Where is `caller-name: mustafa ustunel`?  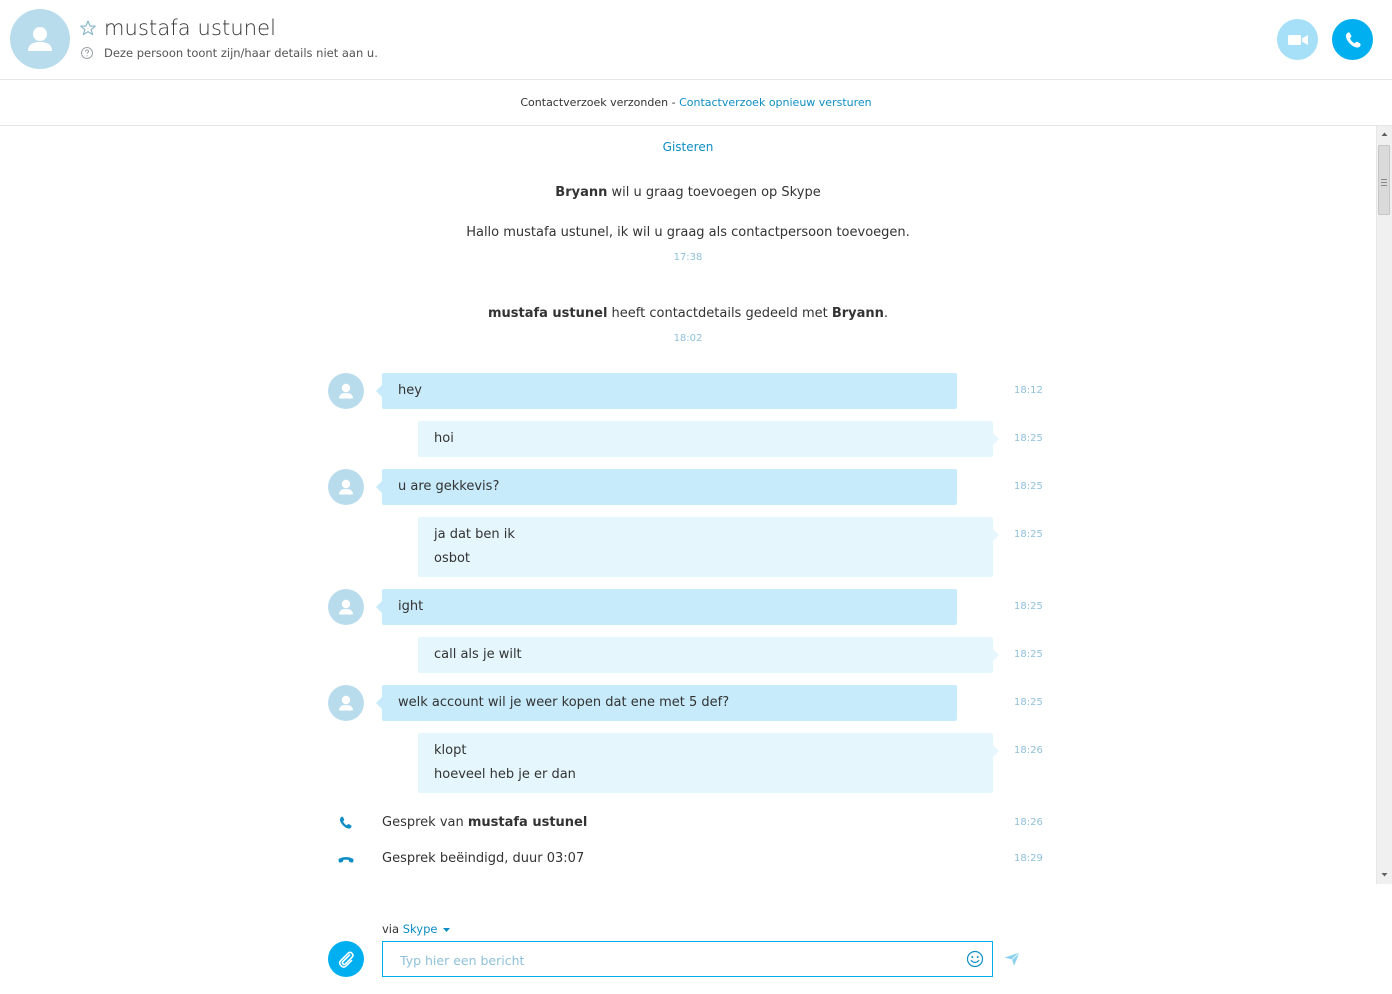 caller-name: mustafa ustunel is located at coordinates (527, 822).